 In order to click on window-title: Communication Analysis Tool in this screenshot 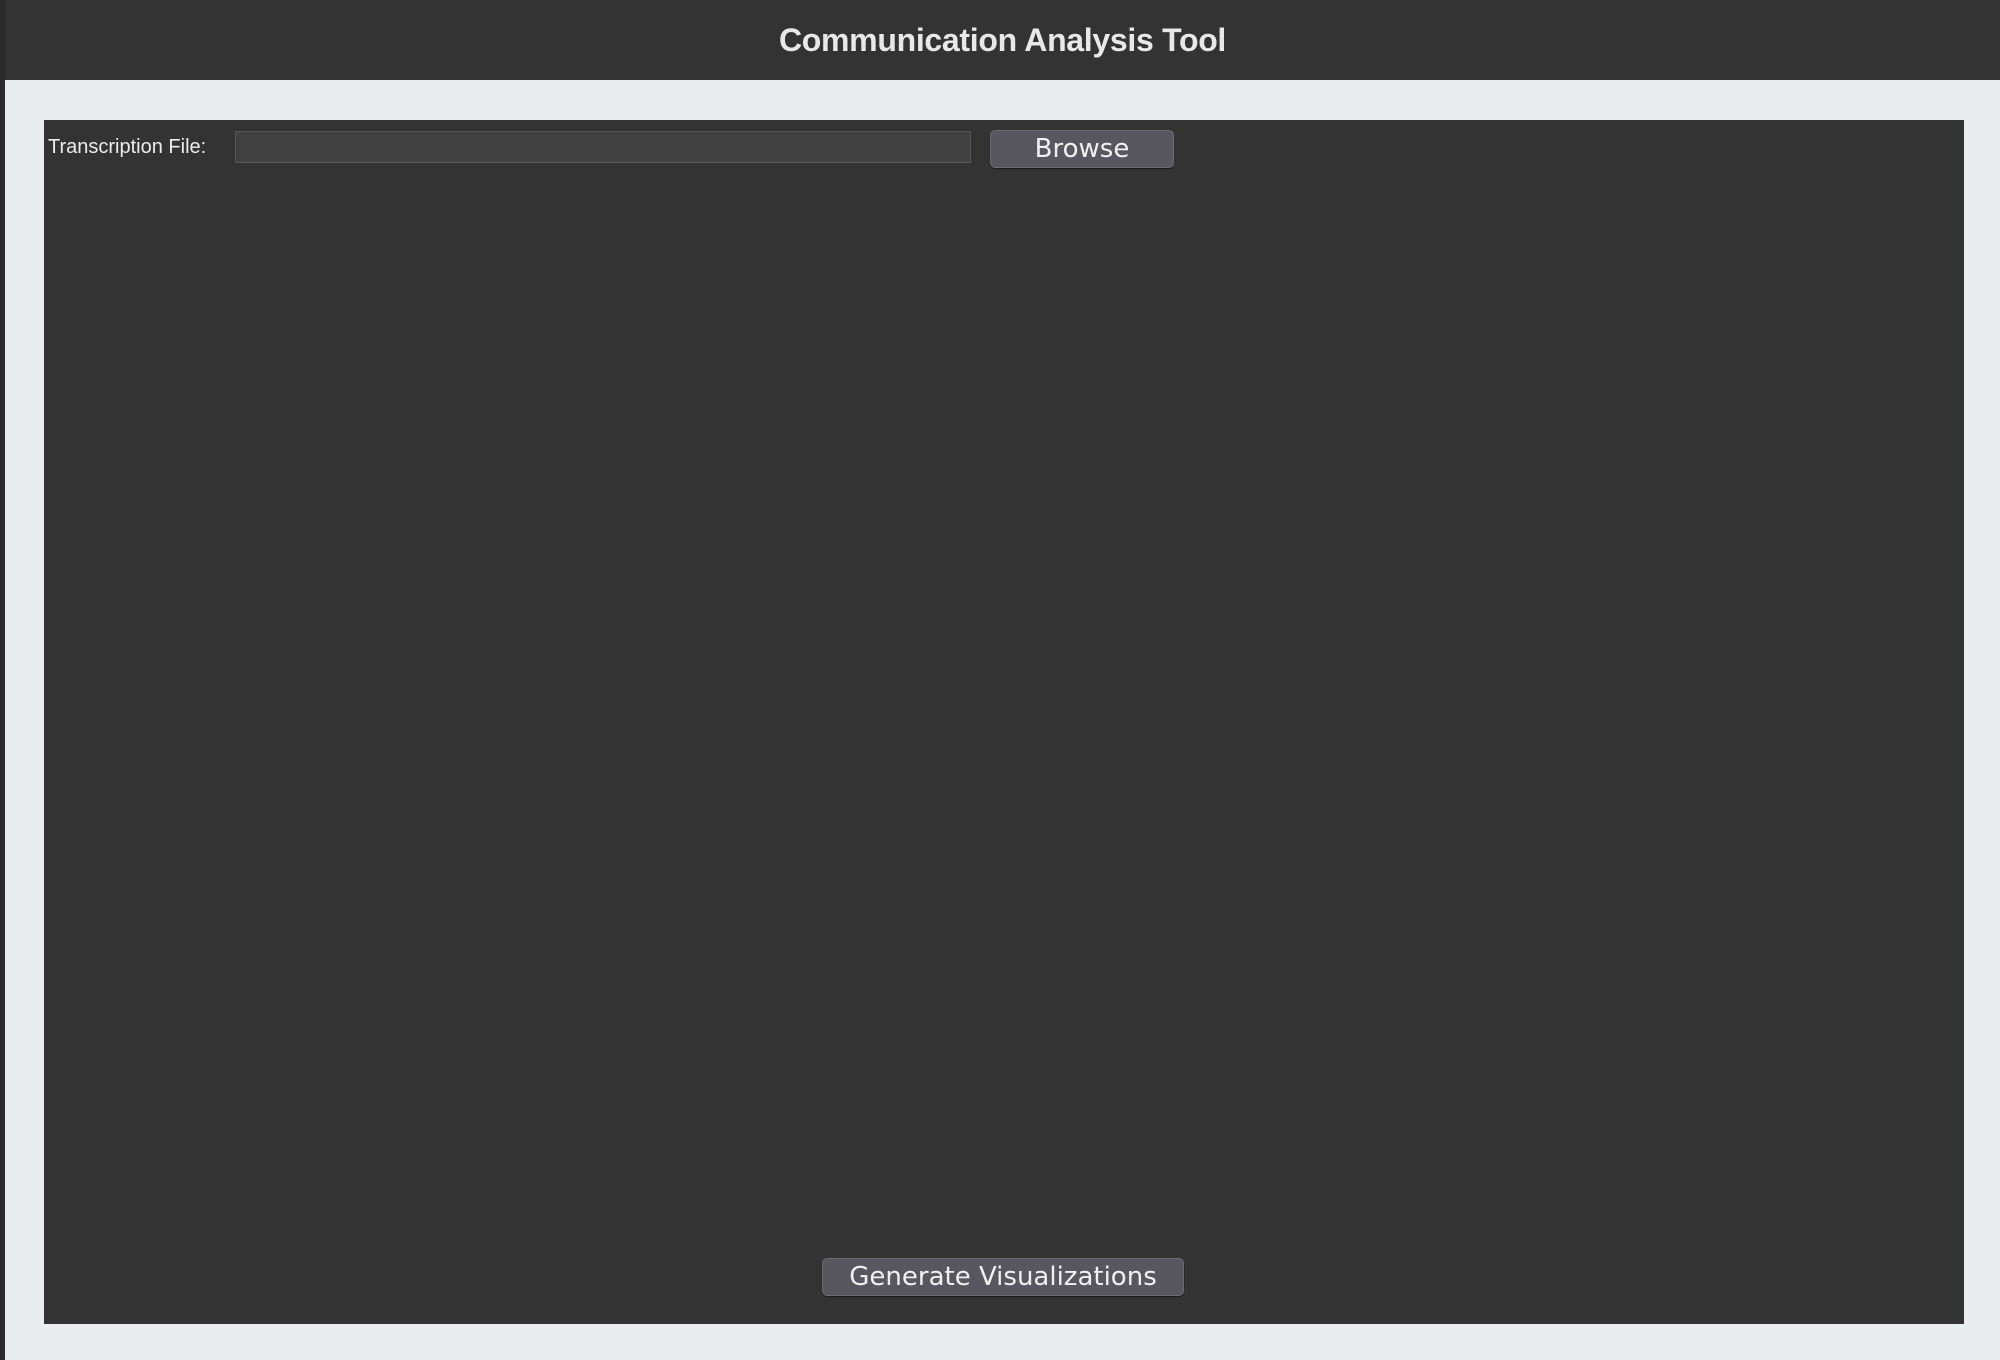, I will do `click(1002, 39)`.